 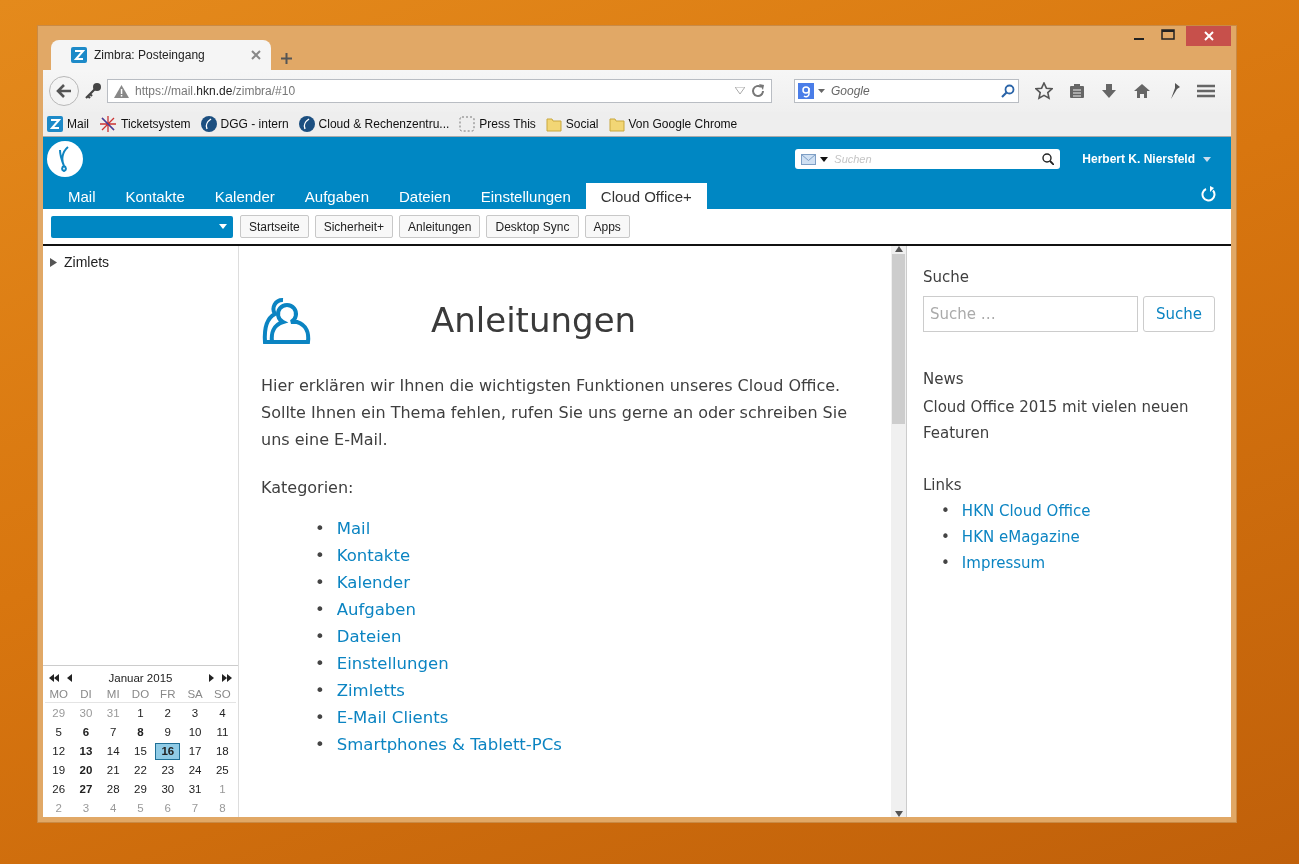 I want to click on double-left-icon, so click(x=54, y=678).